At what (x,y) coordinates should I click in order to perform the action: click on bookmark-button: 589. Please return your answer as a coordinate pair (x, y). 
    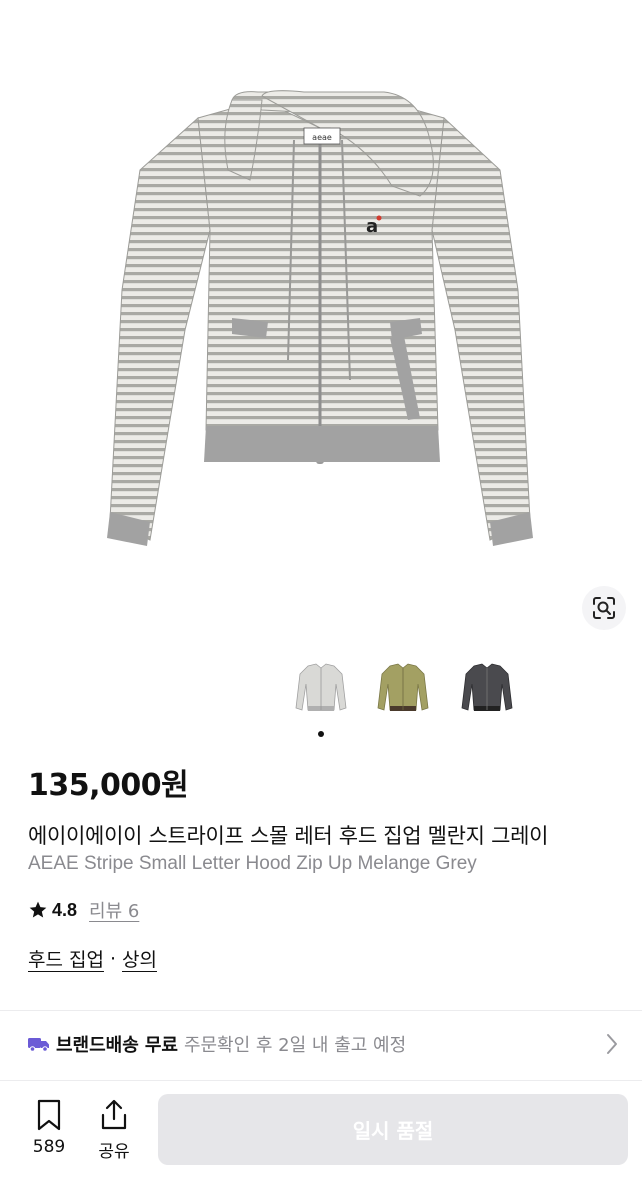
    Looking at the image, I should click on (49, 1128).